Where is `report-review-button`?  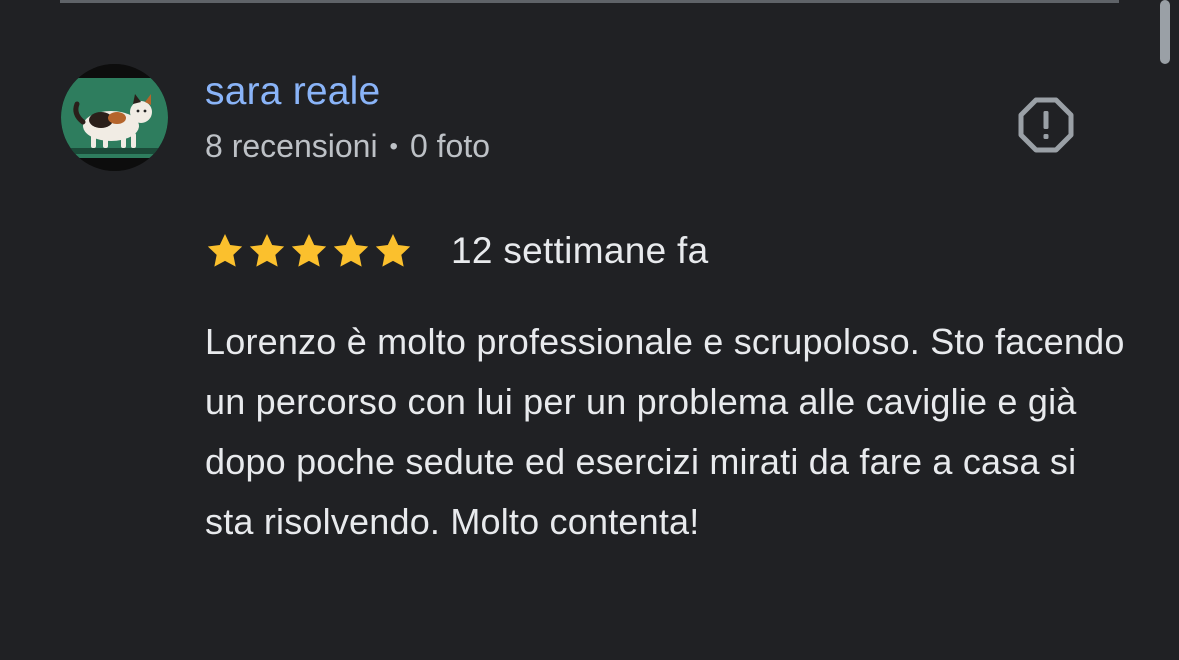
report-review-button is located at coordinates (1046, 125).